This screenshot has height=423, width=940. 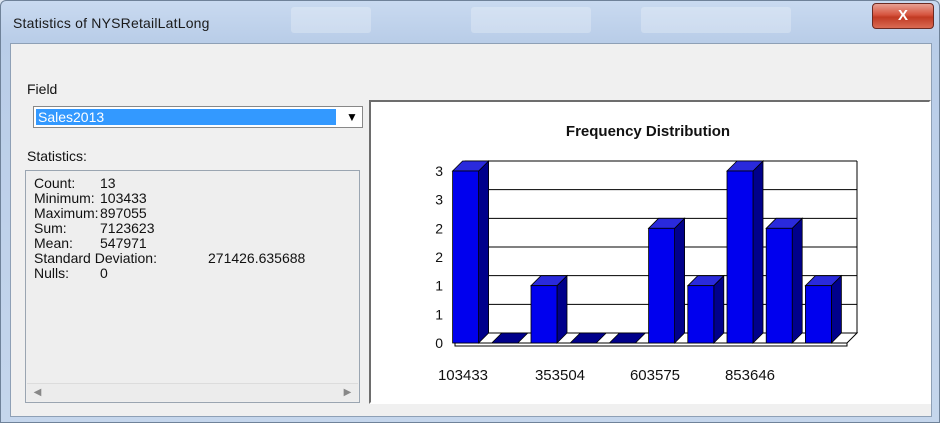 I want to click on stat-label: Nulls:, so click(x=52, y=273).